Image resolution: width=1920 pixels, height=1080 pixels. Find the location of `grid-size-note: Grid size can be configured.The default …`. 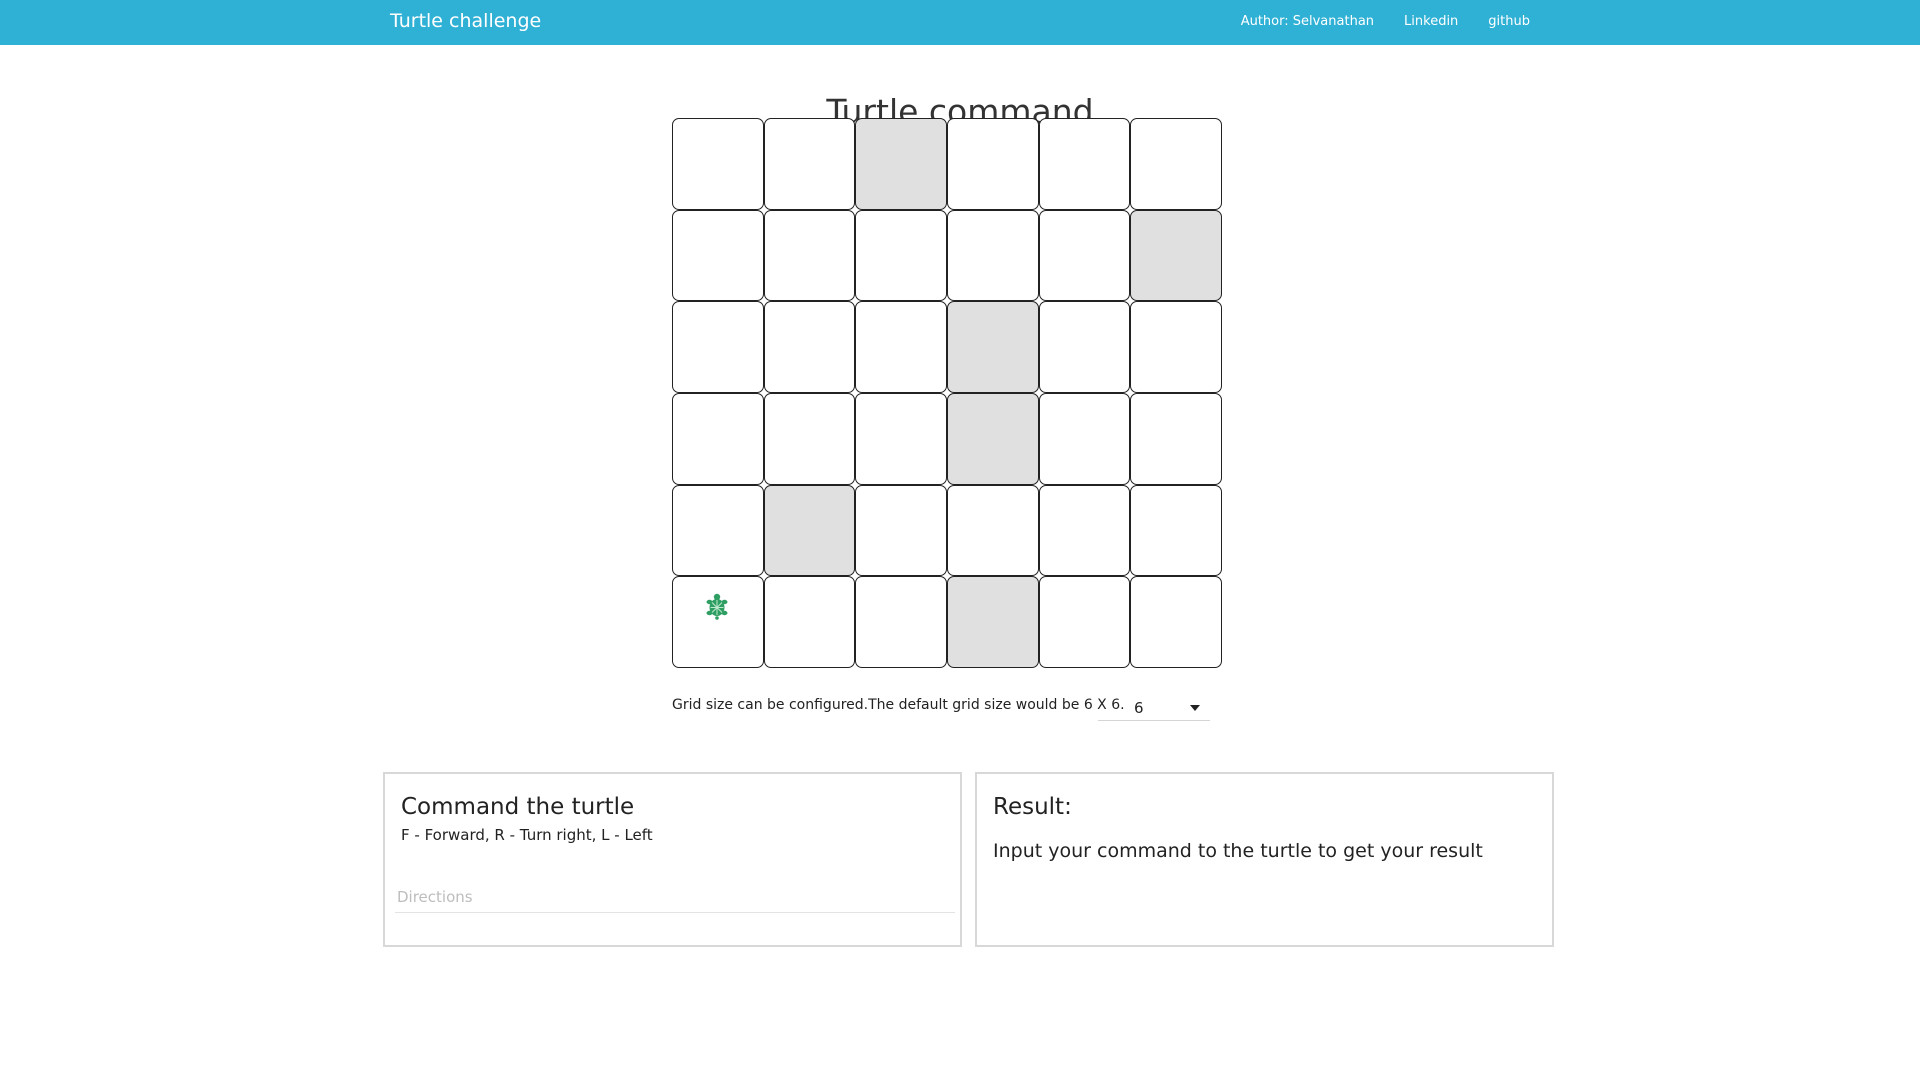

grid-size-note: Grid size can be configured.The default … is located at coordinates (898, 705).